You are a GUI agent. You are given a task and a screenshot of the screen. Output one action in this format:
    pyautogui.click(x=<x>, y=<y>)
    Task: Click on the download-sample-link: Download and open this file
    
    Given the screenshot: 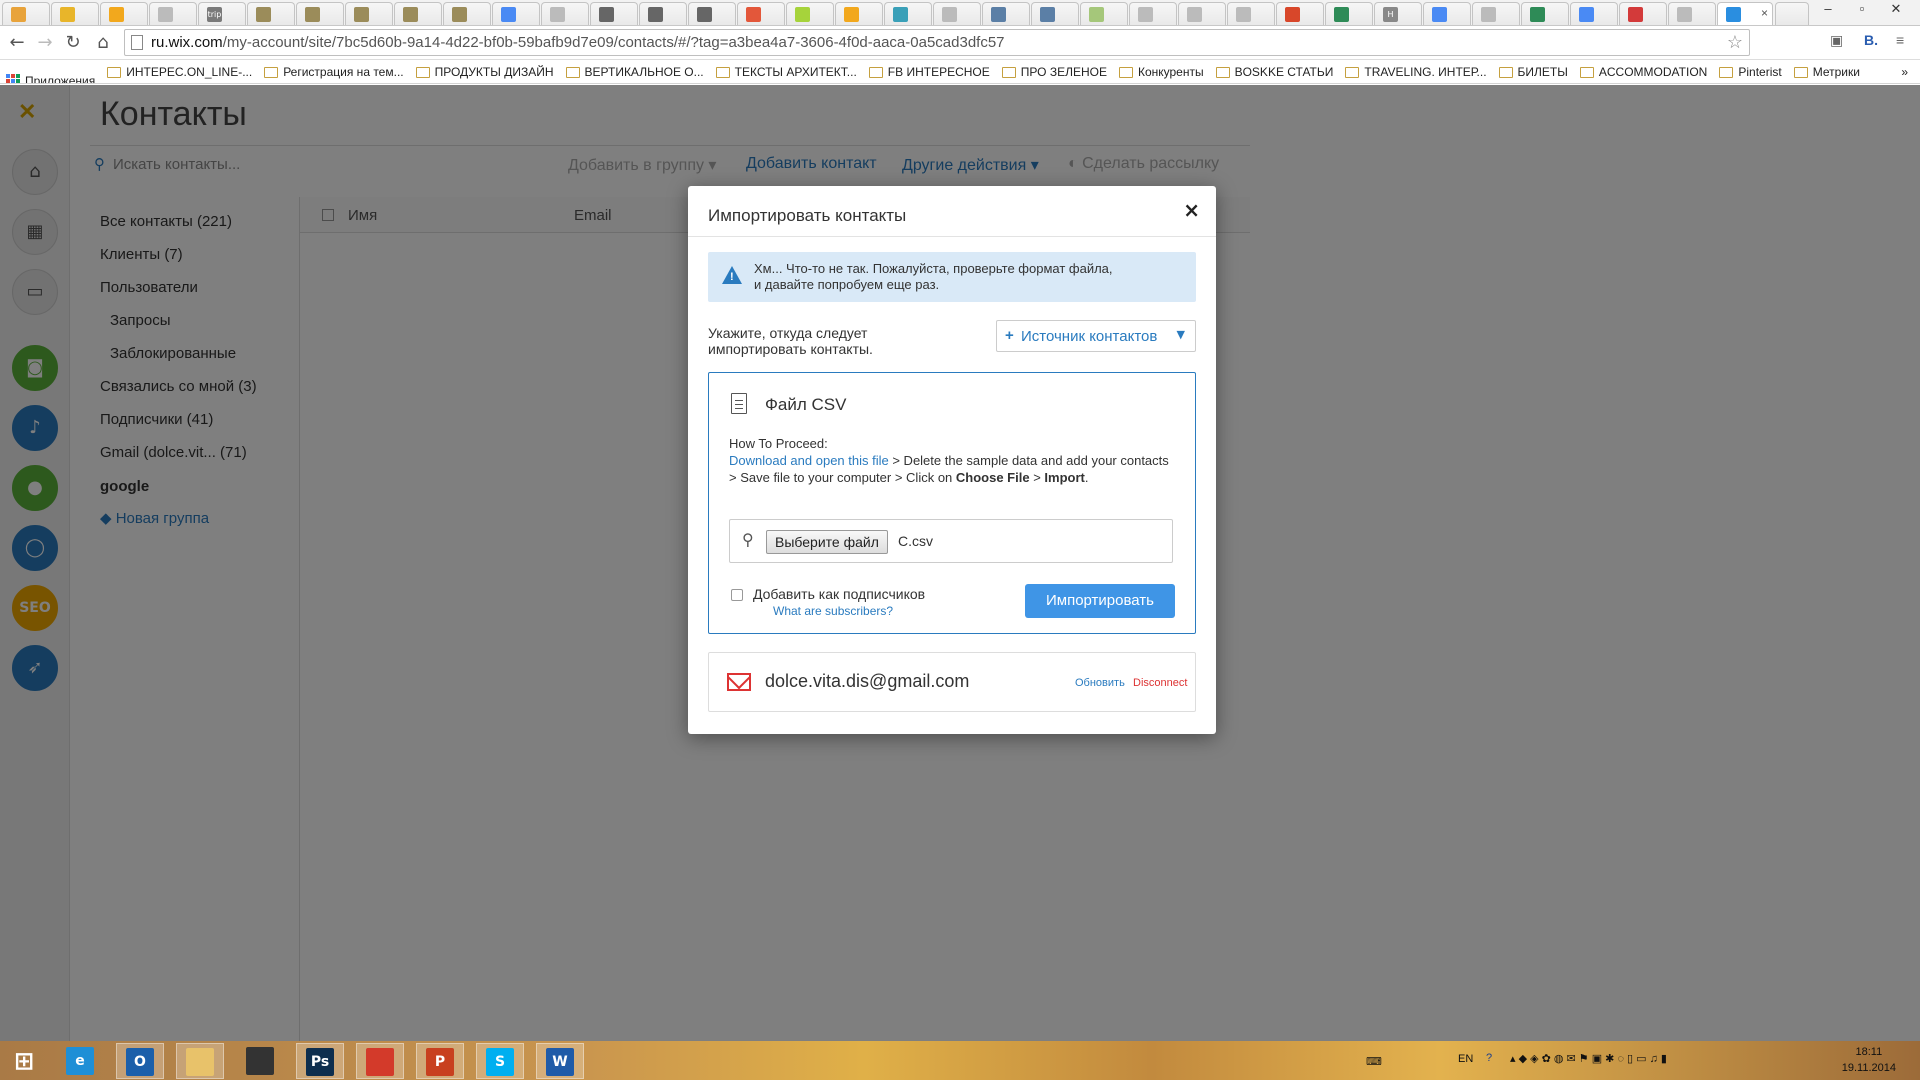 What is the action you would take?
    pyautogui.click(x=809, y=460)
    